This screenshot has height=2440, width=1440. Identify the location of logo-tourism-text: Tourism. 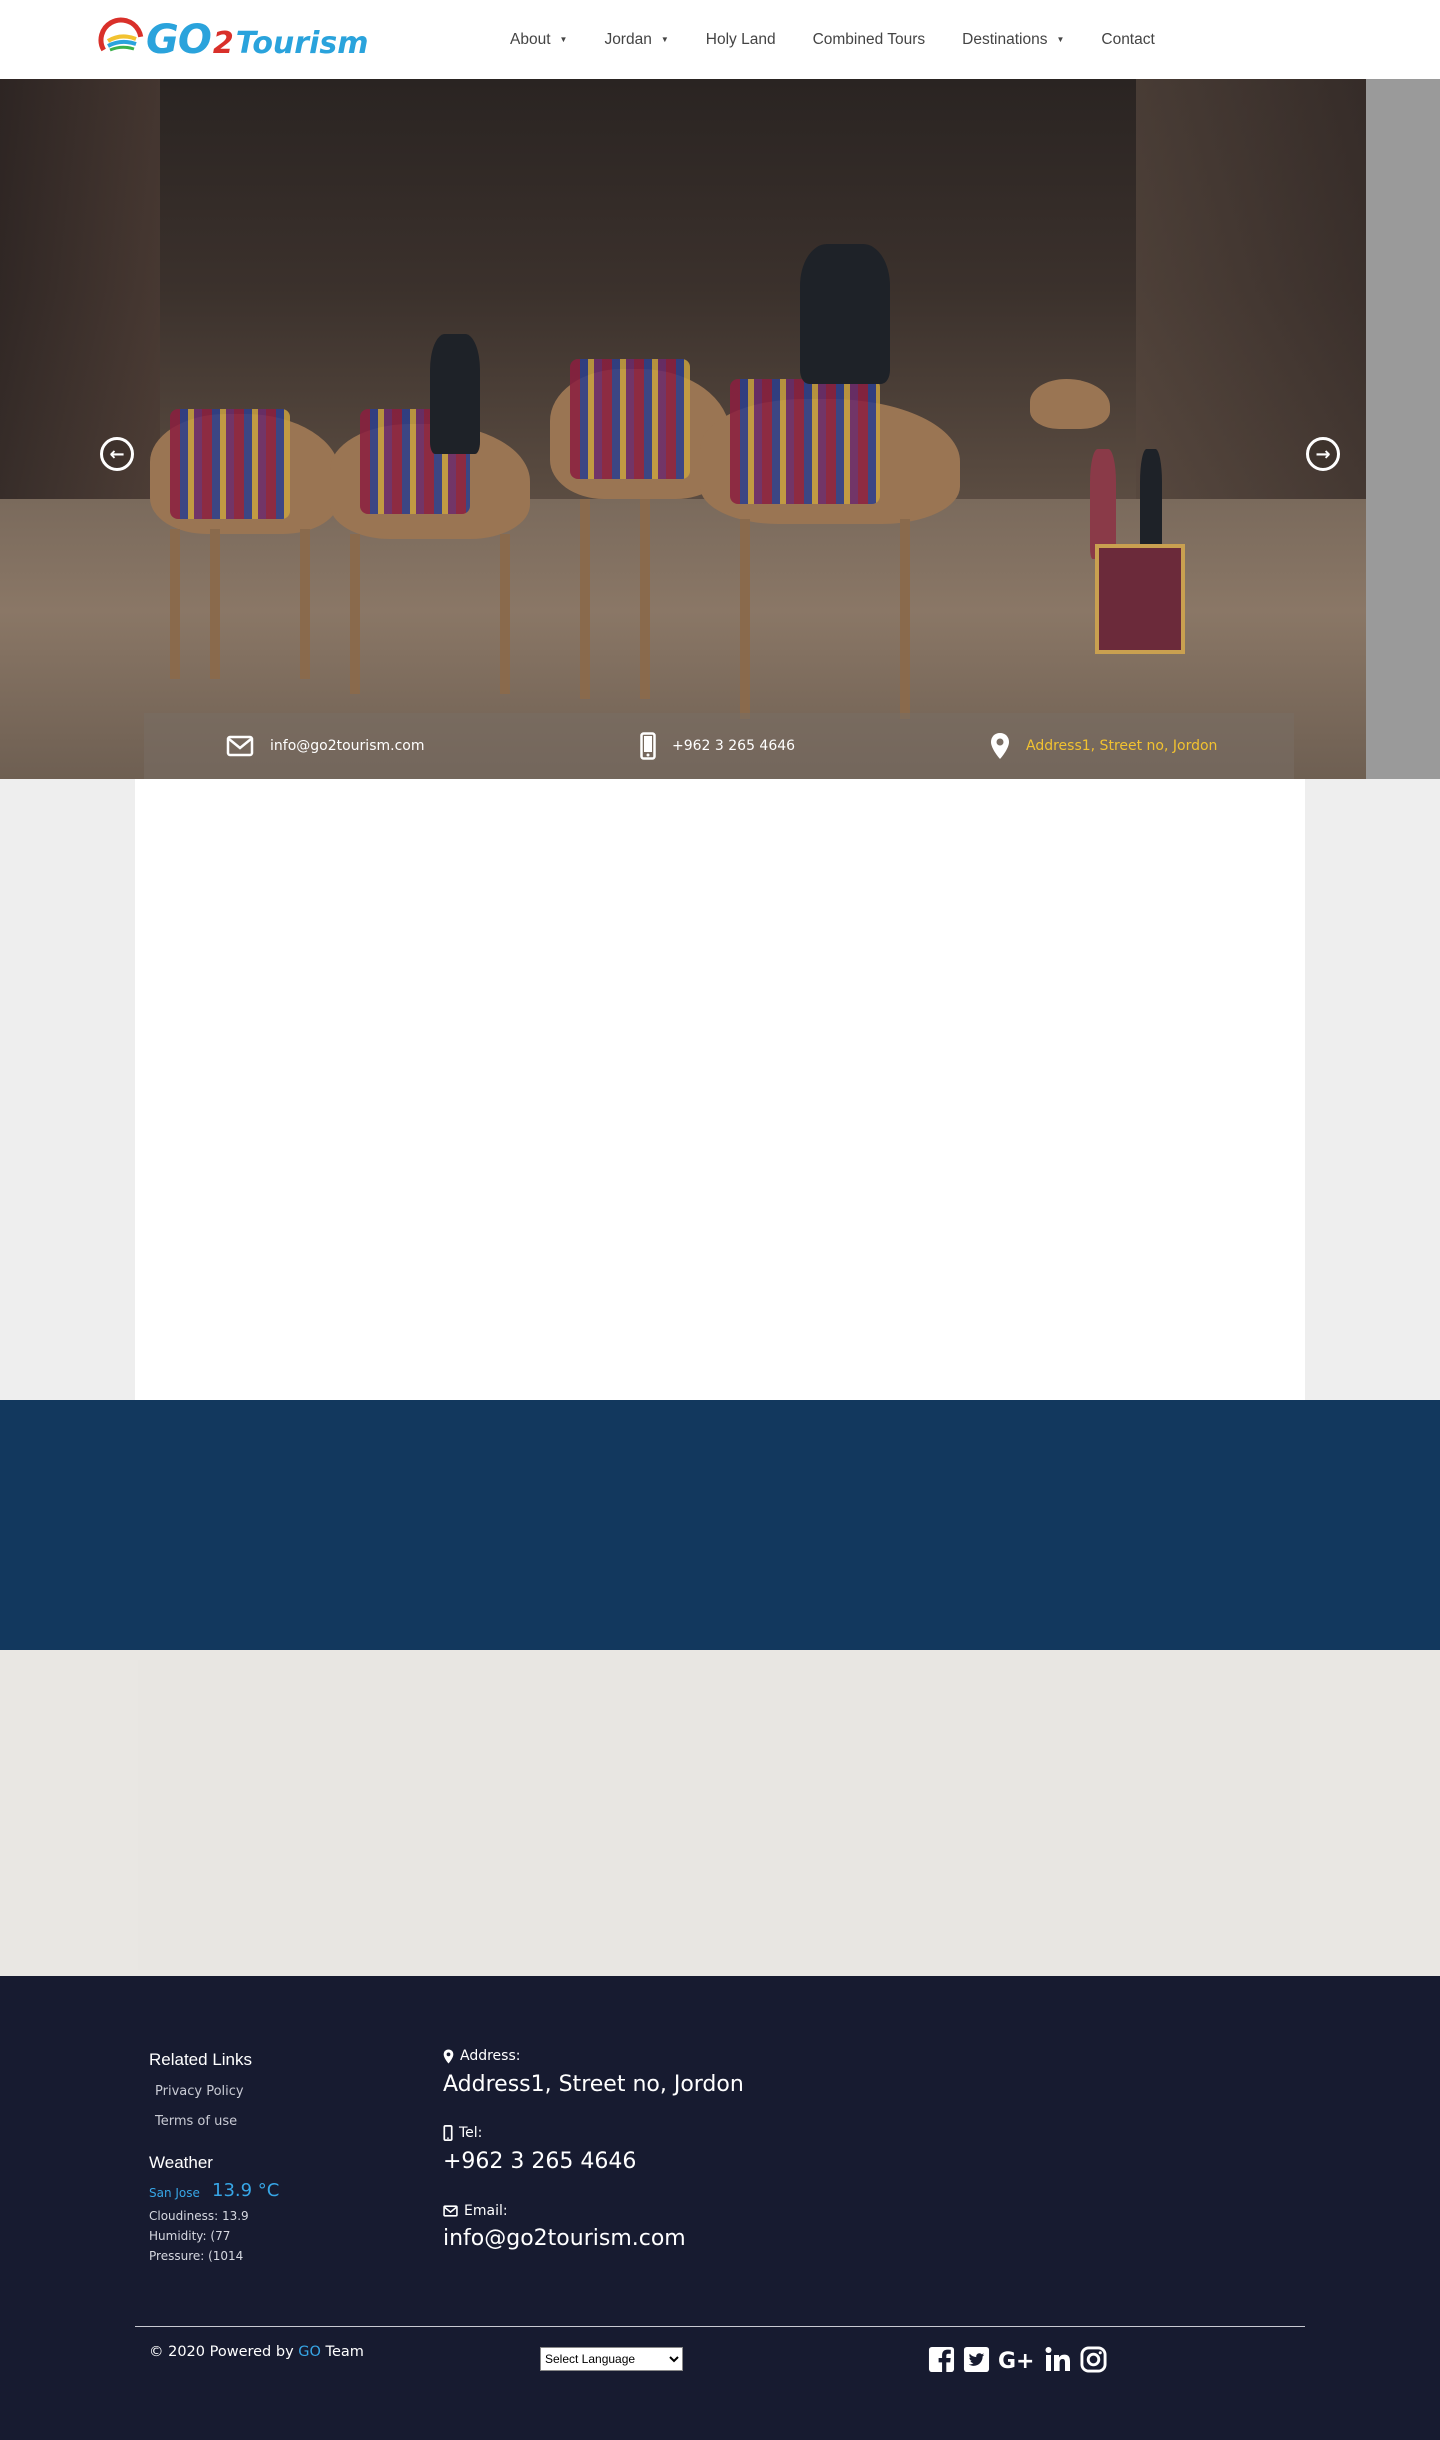
(302, 43).